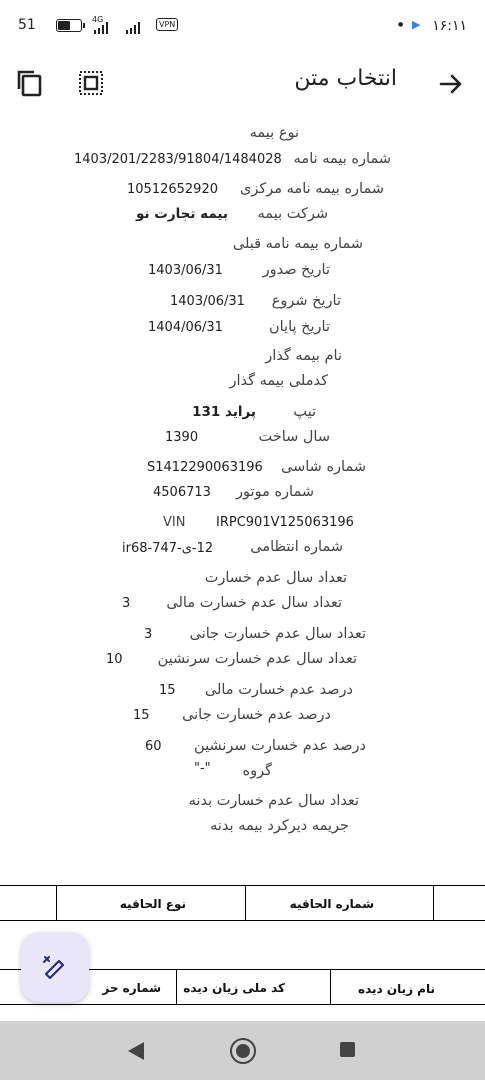 The image size is (485, 1080). I want to click on app-bar: انتخاب متن, so click(242, 84).